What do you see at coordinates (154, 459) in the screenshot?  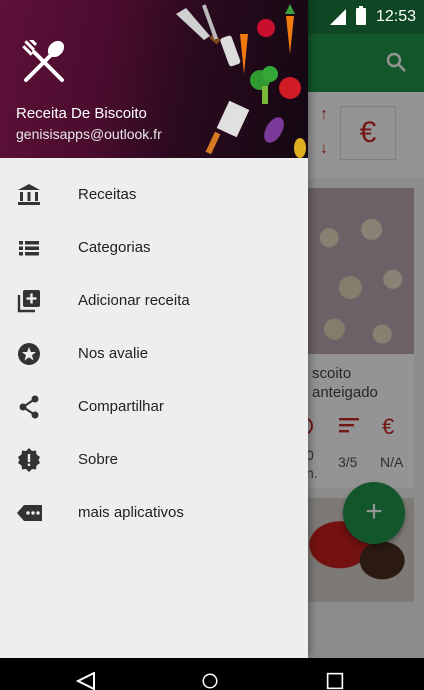 I see `drawer-item-sobre: Sobre` at bounding box center [154, 459].